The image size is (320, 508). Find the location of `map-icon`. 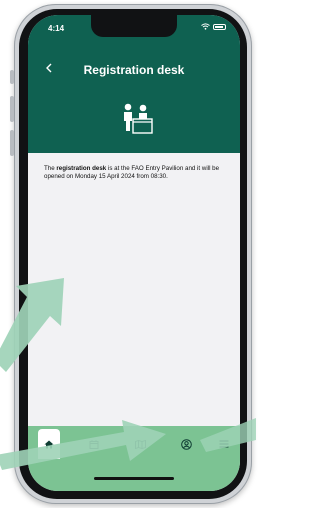

map-icon is located at coordinates (140, 444).